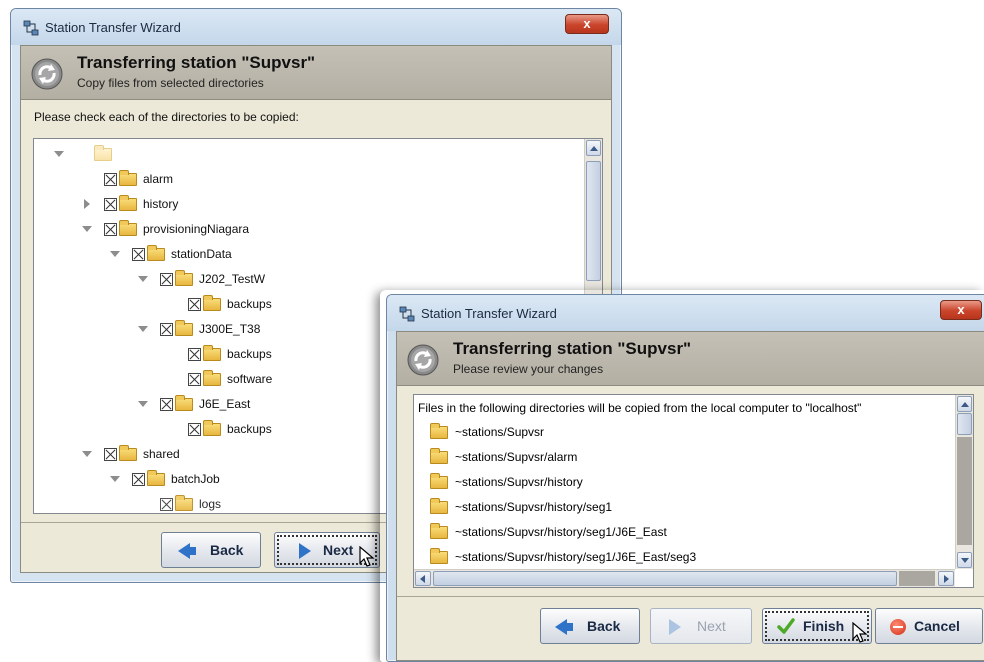 The width and height of the screenshot is (984, 662). I want to click on header-subtitle: Please review your changes, so click(528, 369).